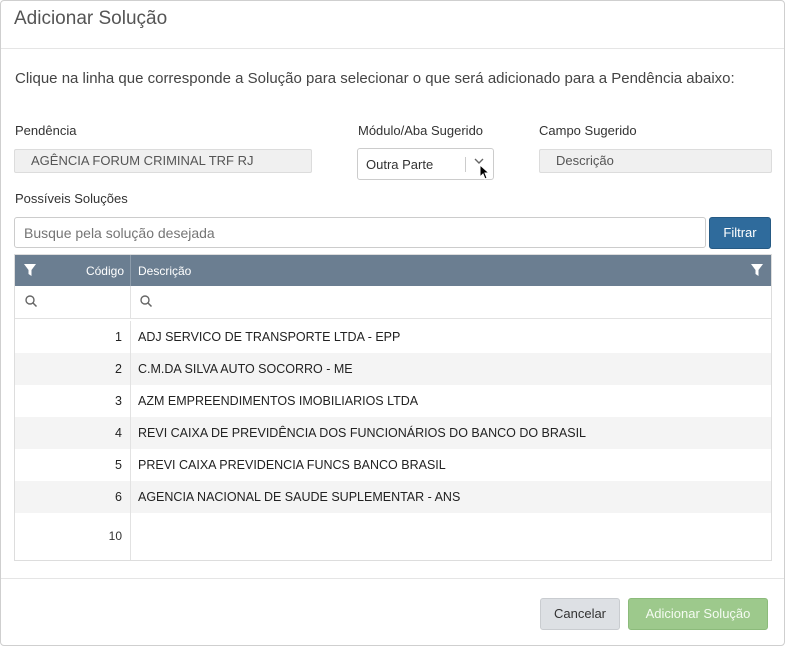  I want to click on row-code: 5, so click(73, 465).